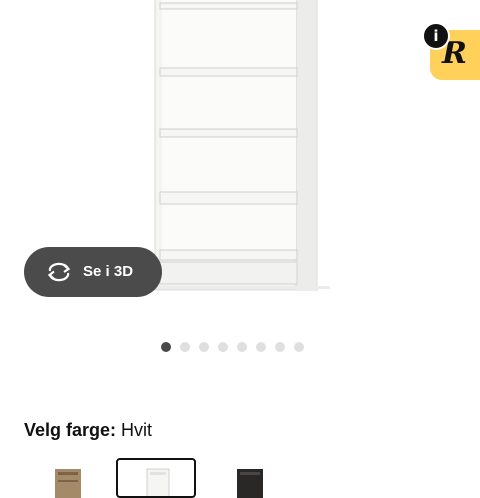 The height and width of the screenshot is (498, 480). What do you see at coordinates (70, 430) in the screenshot?
I see `color-selector-label: Velg farge:` at bounding box center [70, 430].